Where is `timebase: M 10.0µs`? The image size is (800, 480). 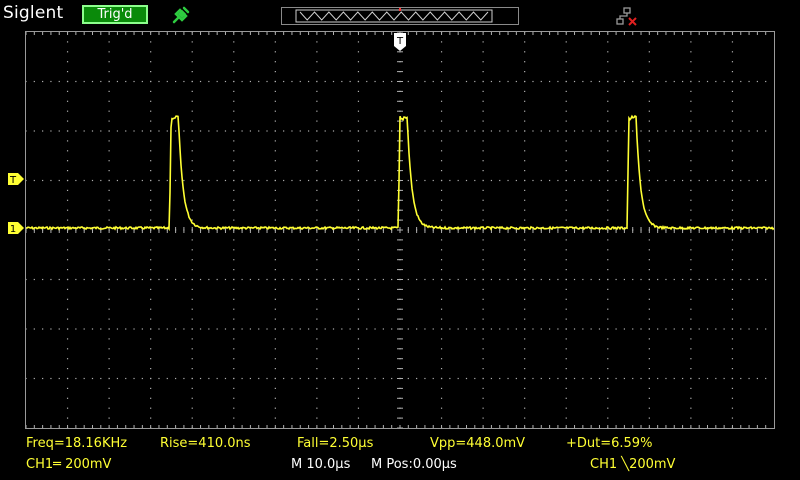
timebase: M 10.0µs is located at coordinates (321, 464).